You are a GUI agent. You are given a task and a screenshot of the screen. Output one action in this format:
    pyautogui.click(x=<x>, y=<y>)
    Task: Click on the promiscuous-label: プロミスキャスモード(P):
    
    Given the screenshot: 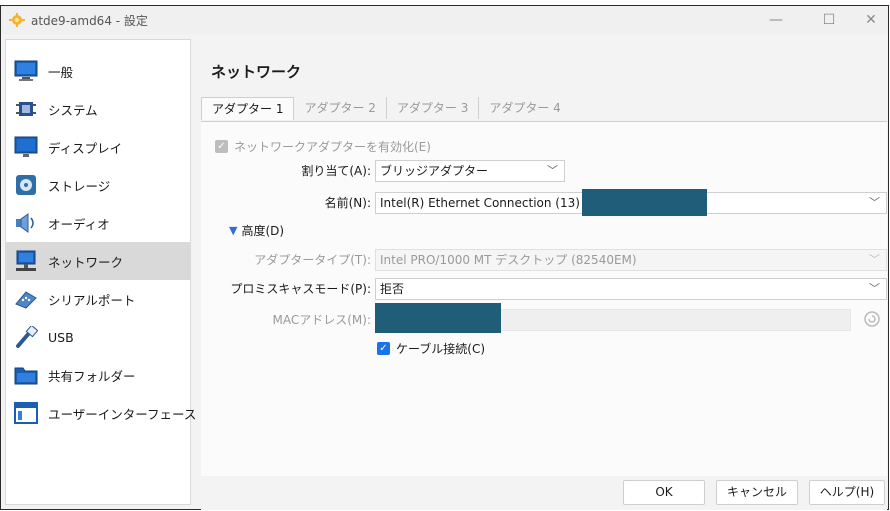 What is the action you would take?
    pyautogui.click(x=300, y=289)
    